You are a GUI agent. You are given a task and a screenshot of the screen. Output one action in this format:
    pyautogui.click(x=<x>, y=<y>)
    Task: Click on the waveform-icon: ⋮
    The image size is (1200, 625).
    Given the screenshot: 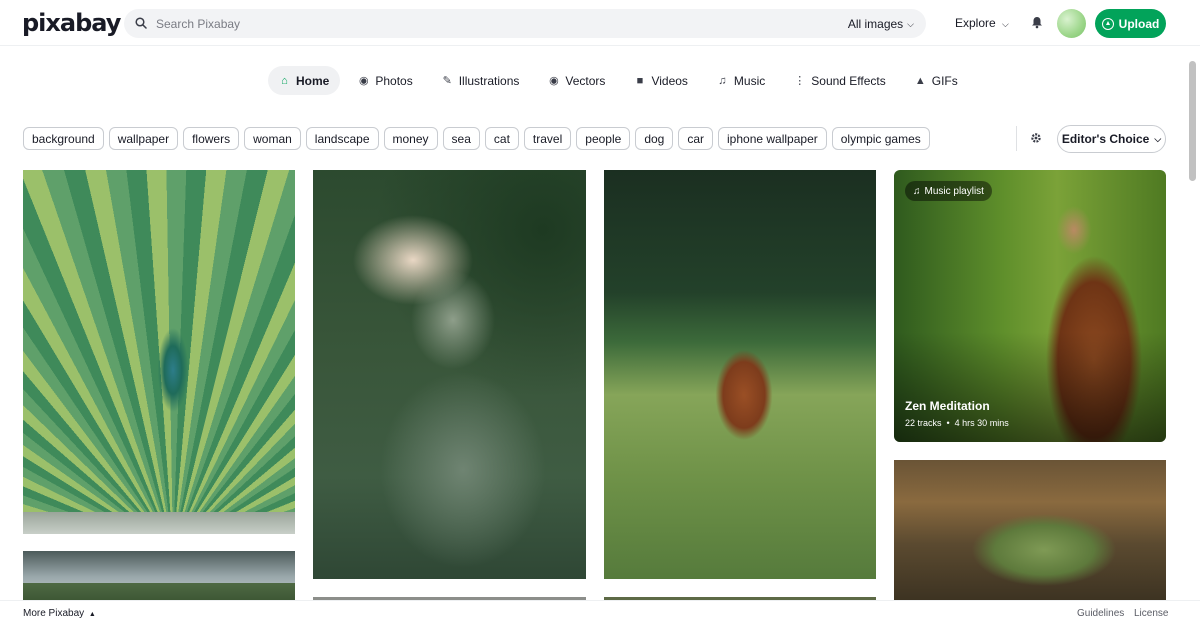 What is the action you would take?
    pyautogui.click(x=800, y=81)
    